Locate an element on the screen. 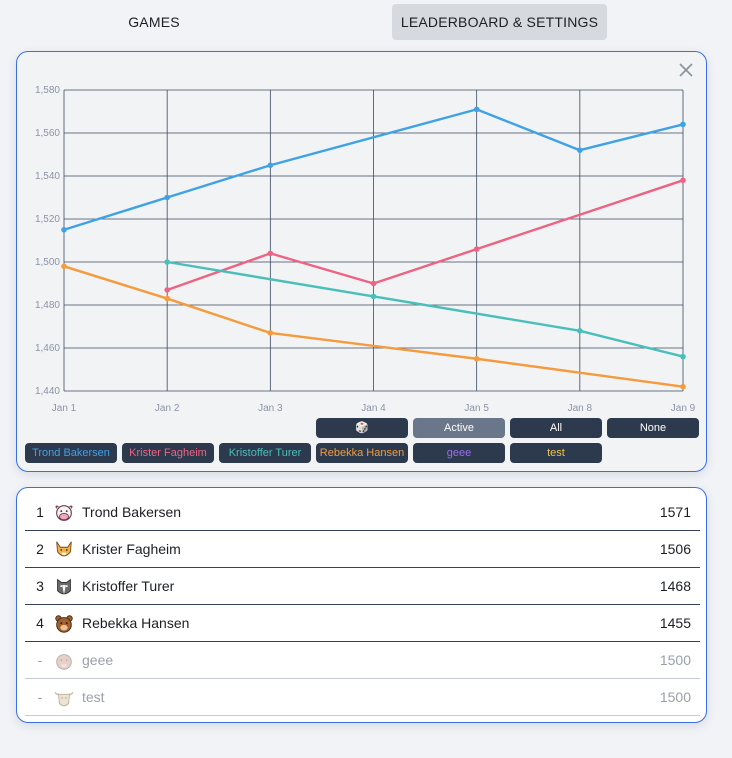 The height and width of the screenshot is (758, 732). bear-icon is located at coordinates (64, 624).